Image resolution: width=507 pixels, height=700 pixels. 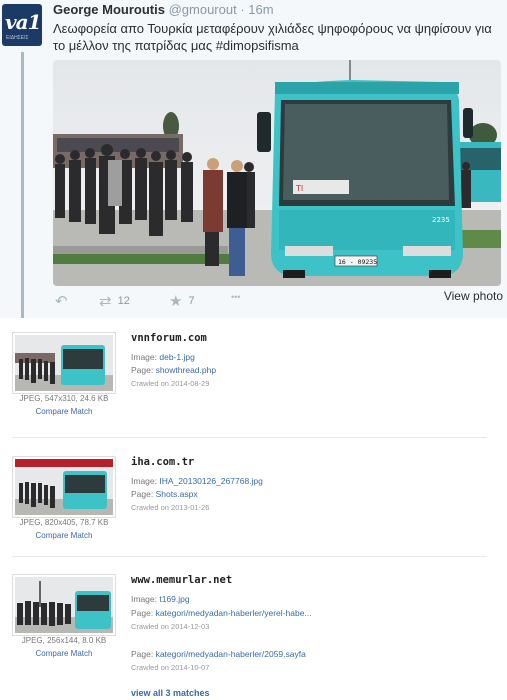 I want to click on thumbnail-meta: JPEG, 547x310, 24.6 KB, so click(x=64, y=398).